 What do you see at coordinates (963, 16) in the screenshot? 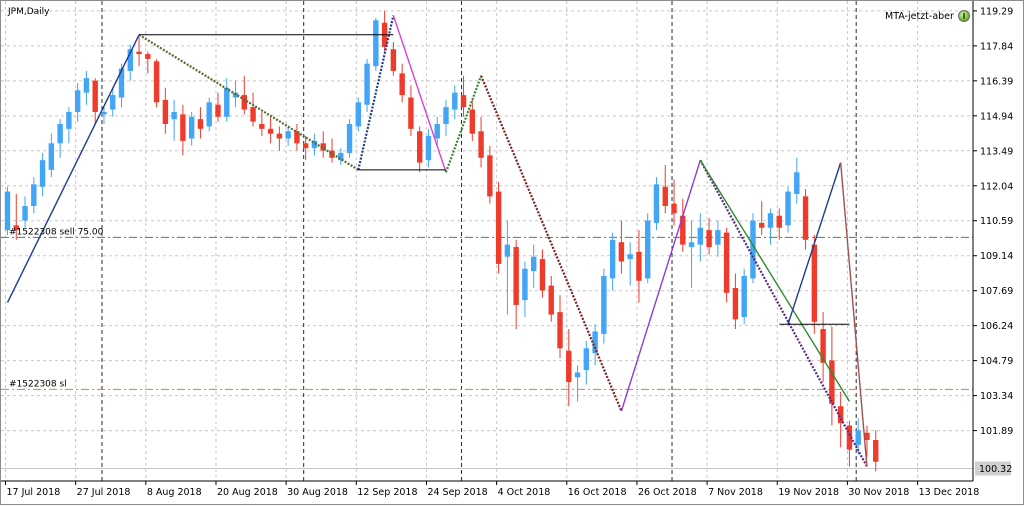
I see `smiley-icon` at bounding box center [963, 16].